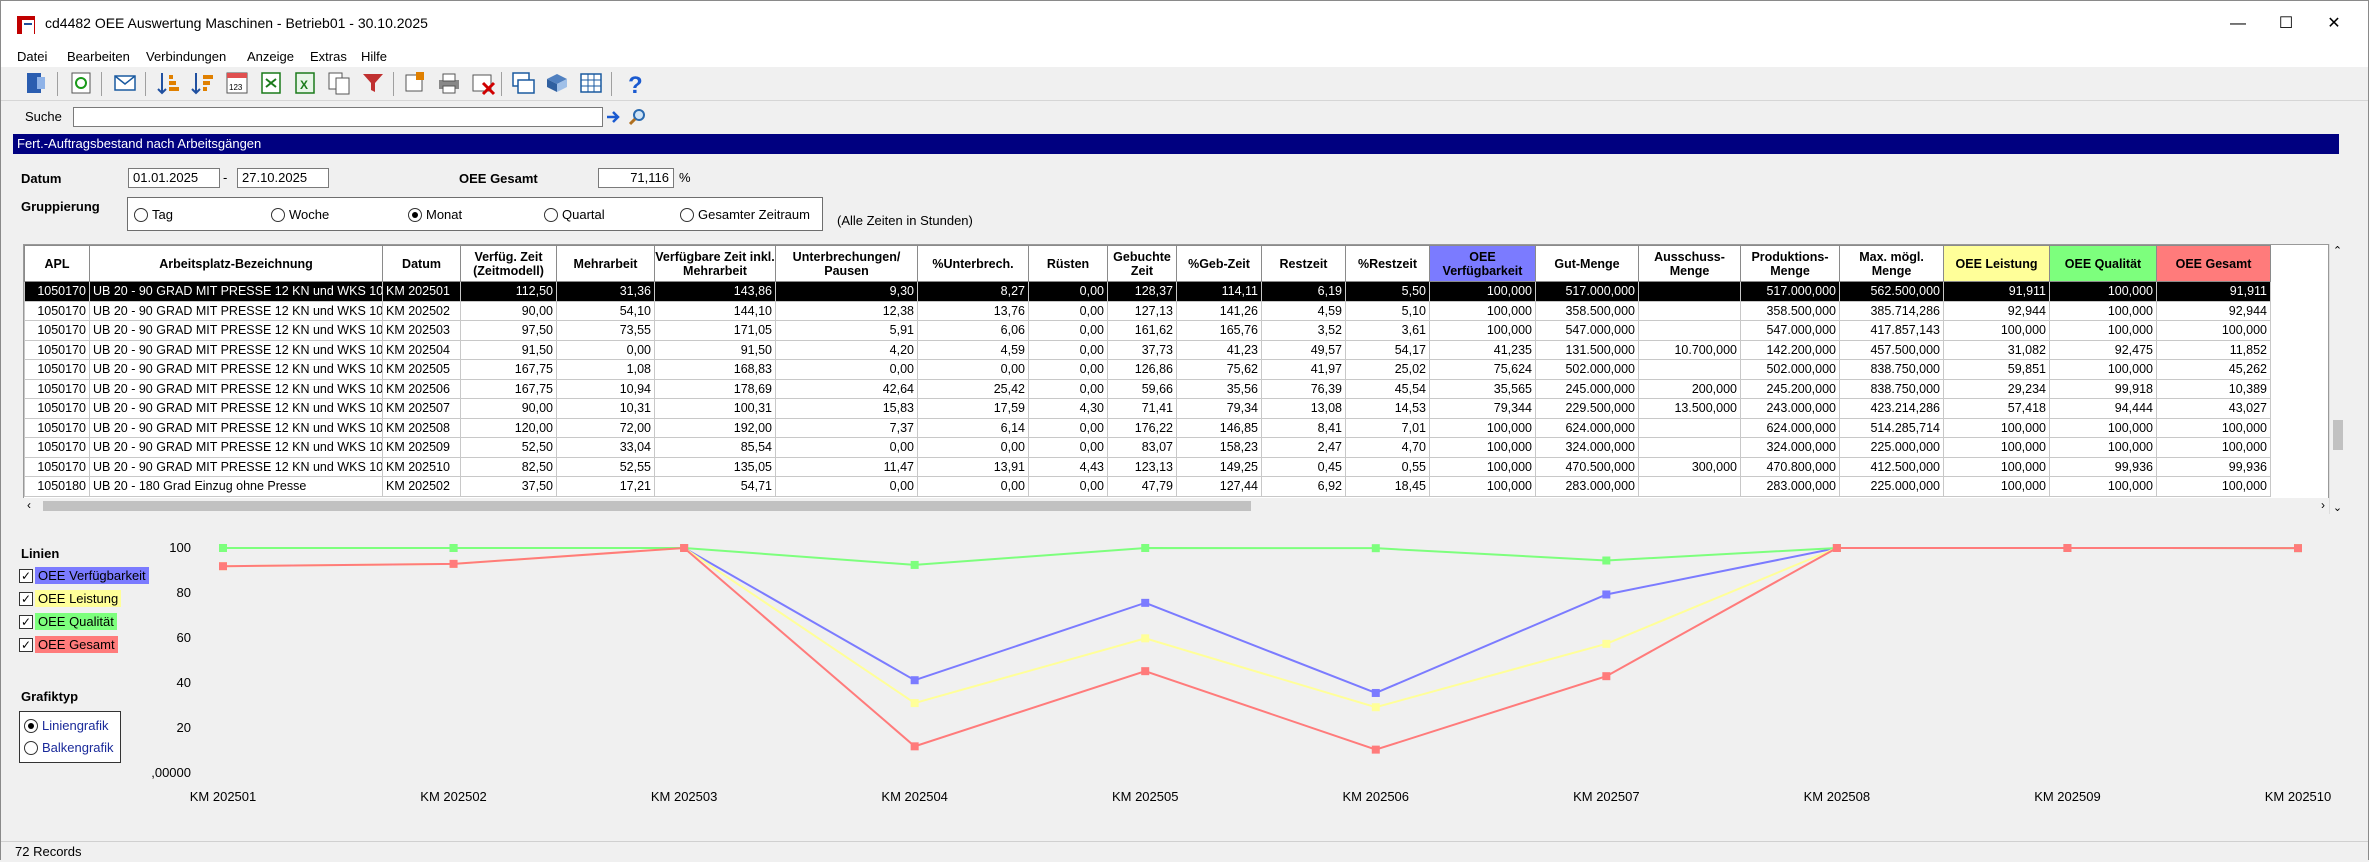 Image resolution: width=2369 pixels, height=862 pixels. I want to click on column-header: %Restzeit, so click(1387, 263).